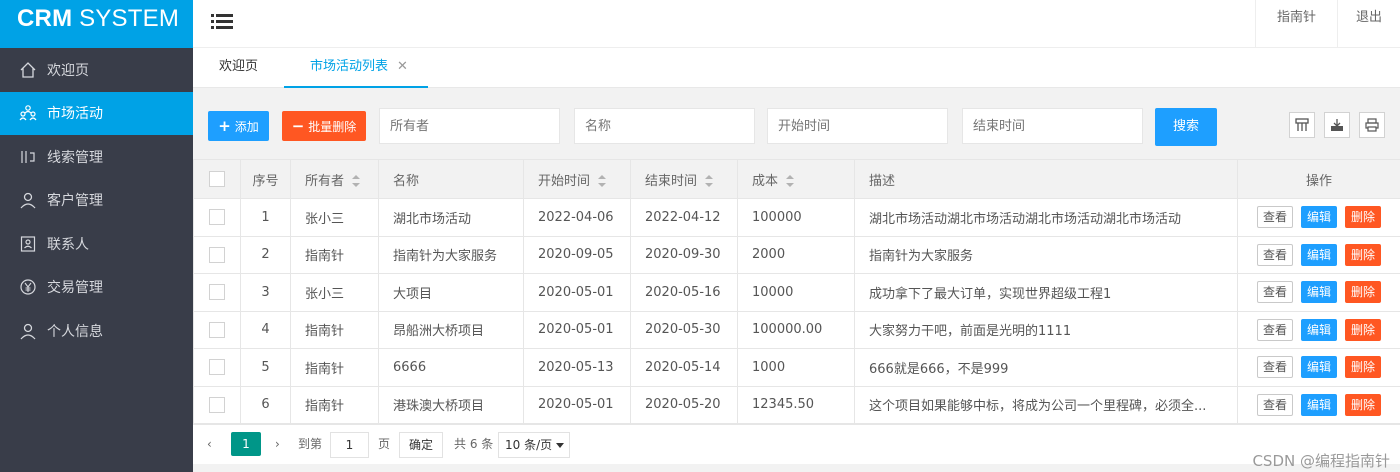 This screenshot has width=1400, height=472. What do you see at coordinates (96, 113) in the screenshot?
I see `sidebar-item-1: 市场活动` at bounding box center [96, 113].